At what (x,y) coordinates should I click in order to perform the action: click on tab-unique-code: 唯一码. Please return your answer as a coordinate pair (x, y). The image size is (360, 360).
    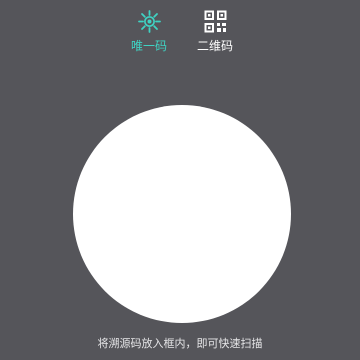
    Looking at the image, I should click on (149, 35).